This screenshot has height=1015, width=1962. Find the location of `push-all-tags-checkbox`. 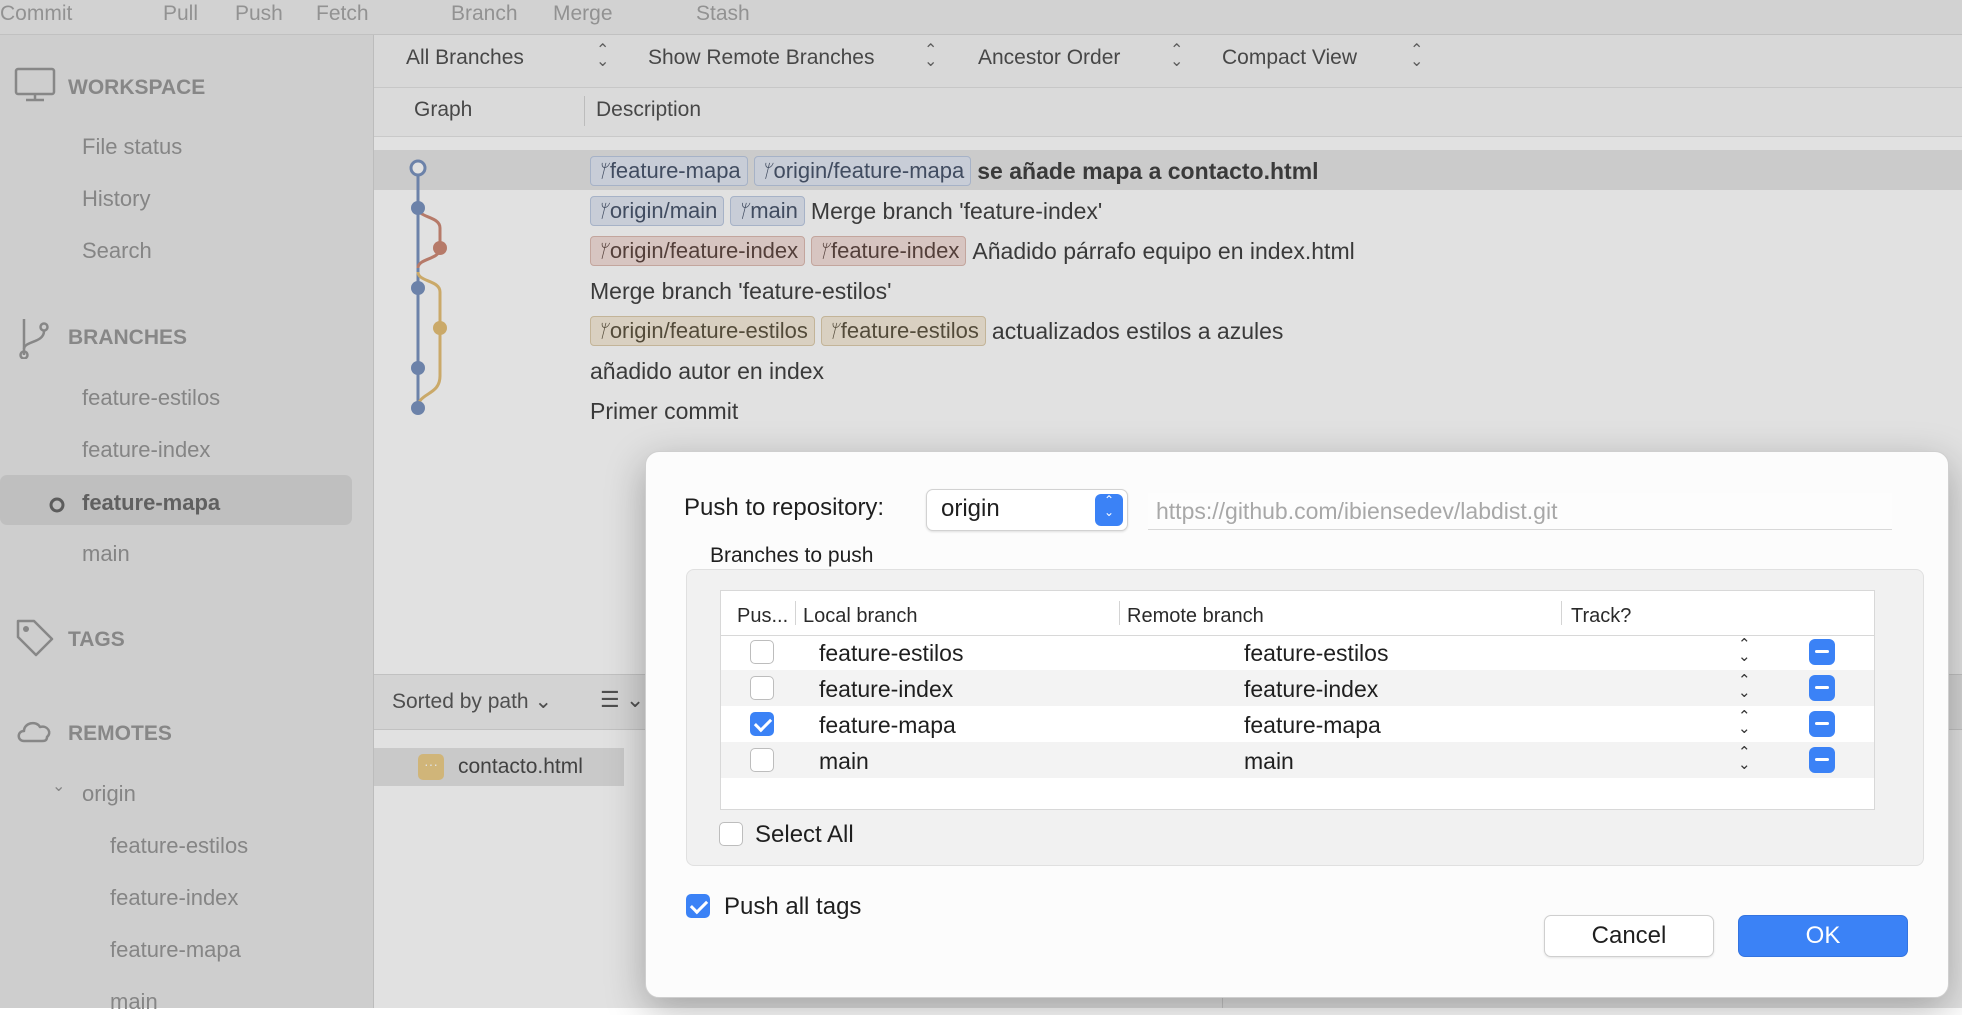

push-all-tags-checkbox is located at coordinates (698, 906).